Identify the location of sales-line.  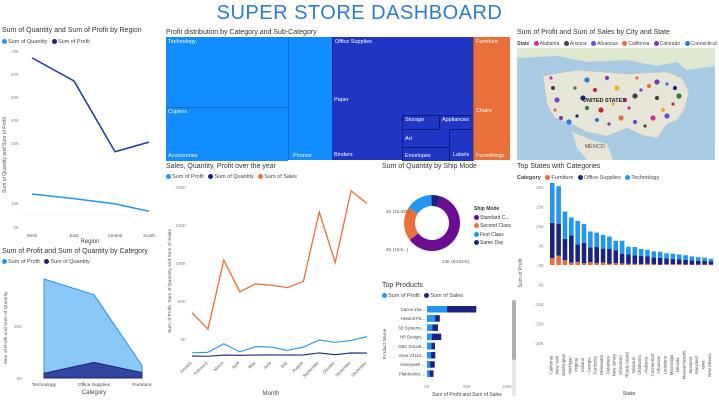
(279, 260).